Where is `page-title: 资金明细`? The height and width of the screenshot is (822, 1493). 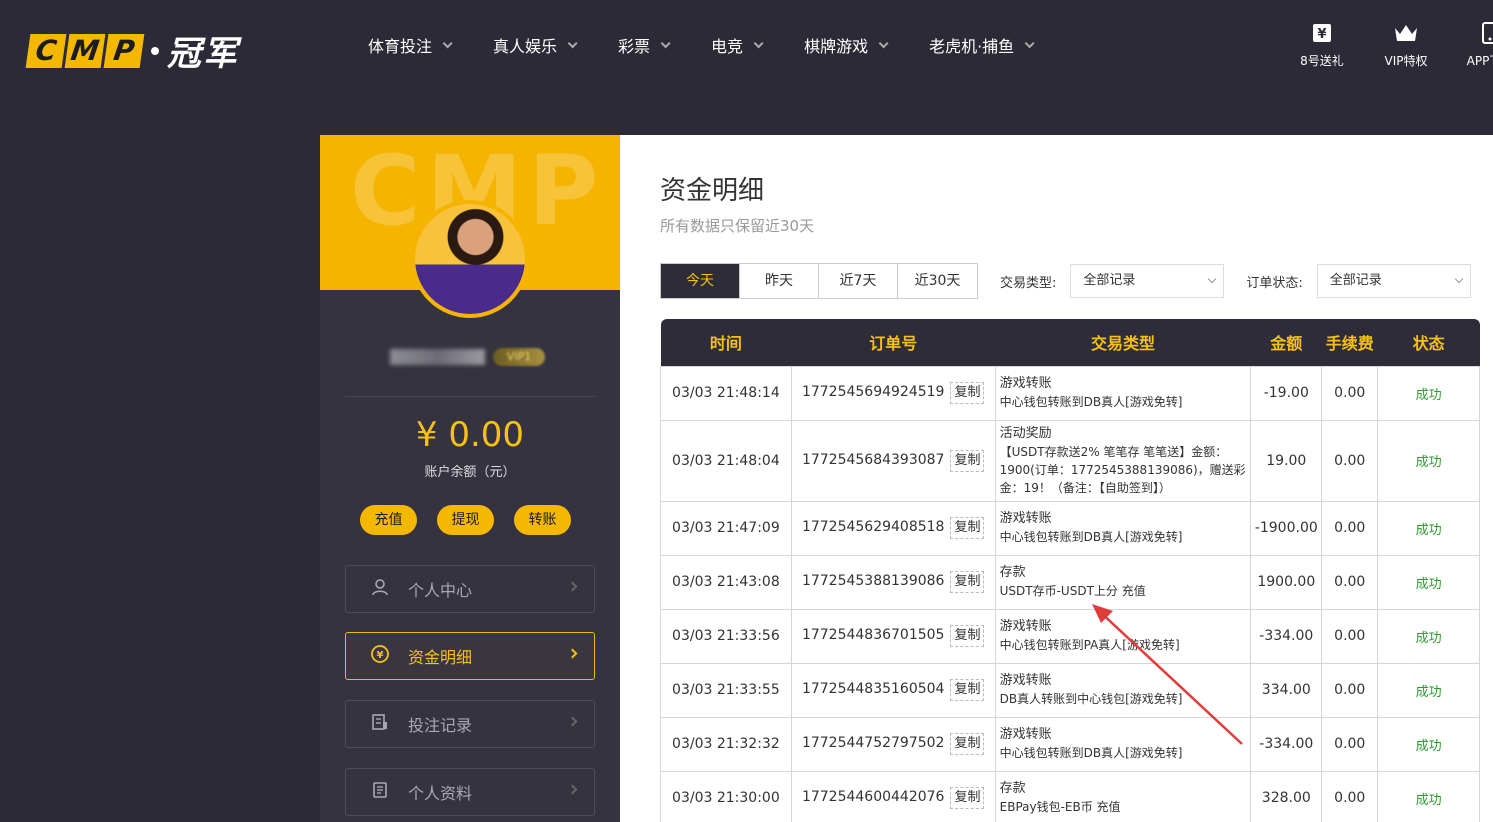
page-title: 资金明细 is located at coordinates (712, 191).